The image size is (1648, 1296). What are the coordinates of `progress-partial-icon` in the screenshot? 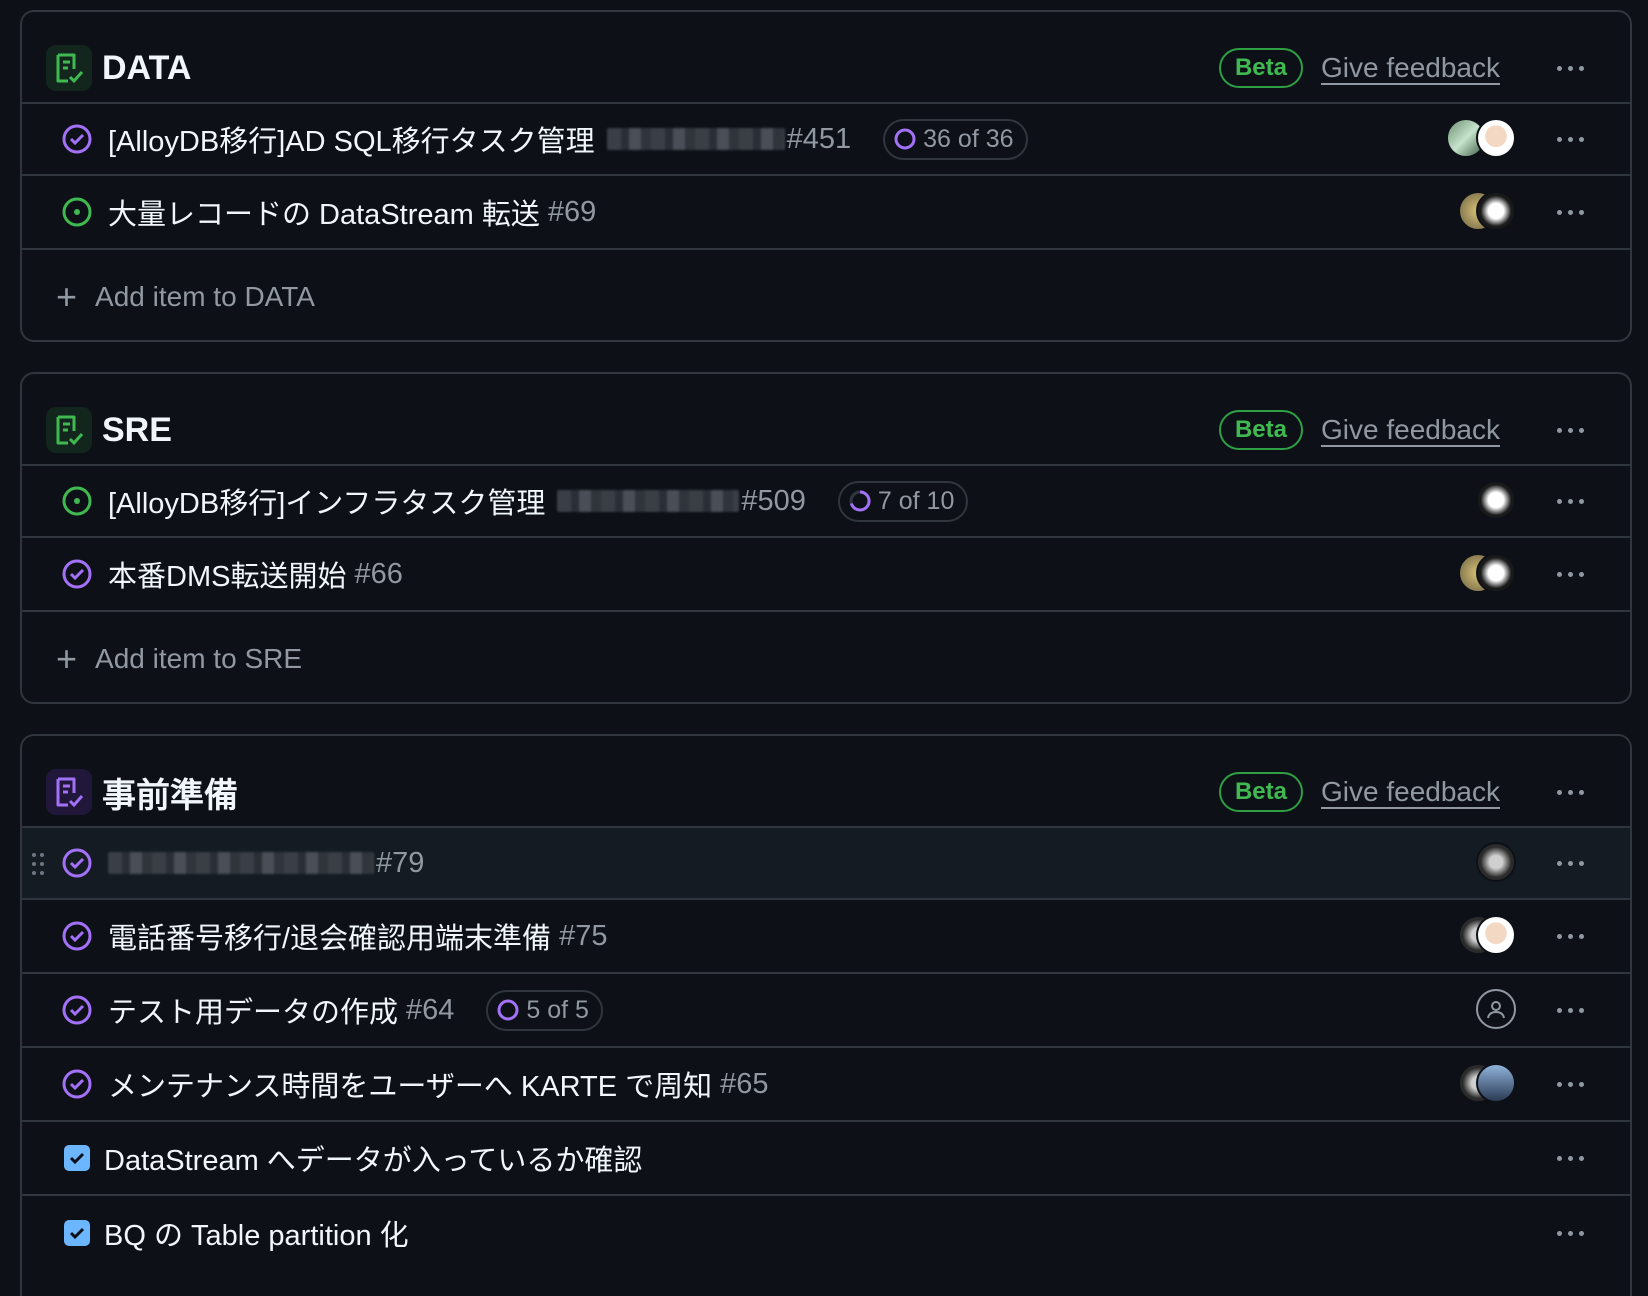 It's located at (860, 501).